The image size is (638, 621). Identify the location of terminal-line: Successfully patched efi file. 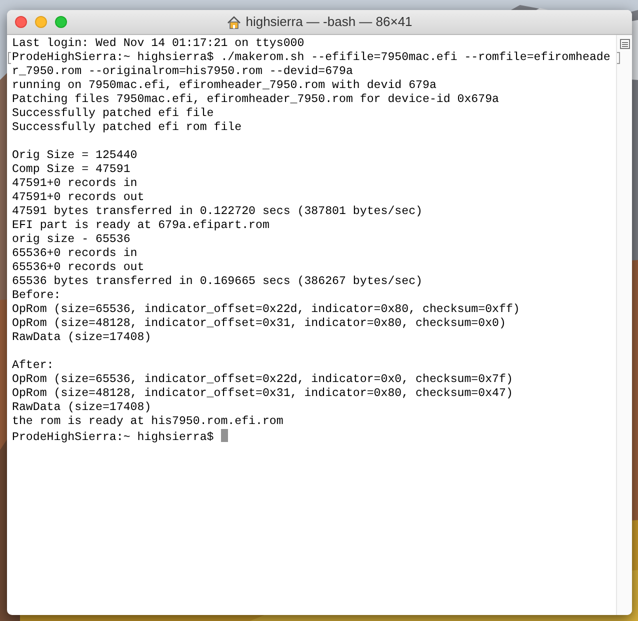
(113, 113).